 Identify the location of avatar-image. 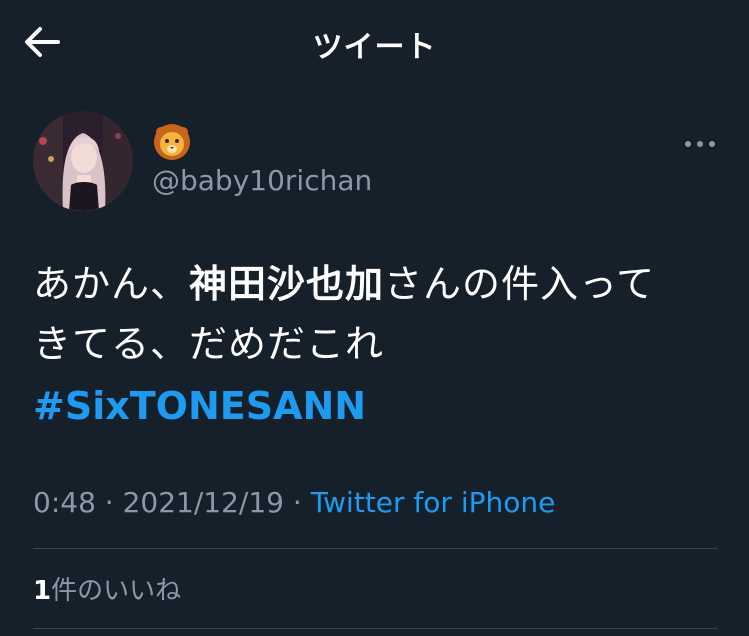
(83, 161).